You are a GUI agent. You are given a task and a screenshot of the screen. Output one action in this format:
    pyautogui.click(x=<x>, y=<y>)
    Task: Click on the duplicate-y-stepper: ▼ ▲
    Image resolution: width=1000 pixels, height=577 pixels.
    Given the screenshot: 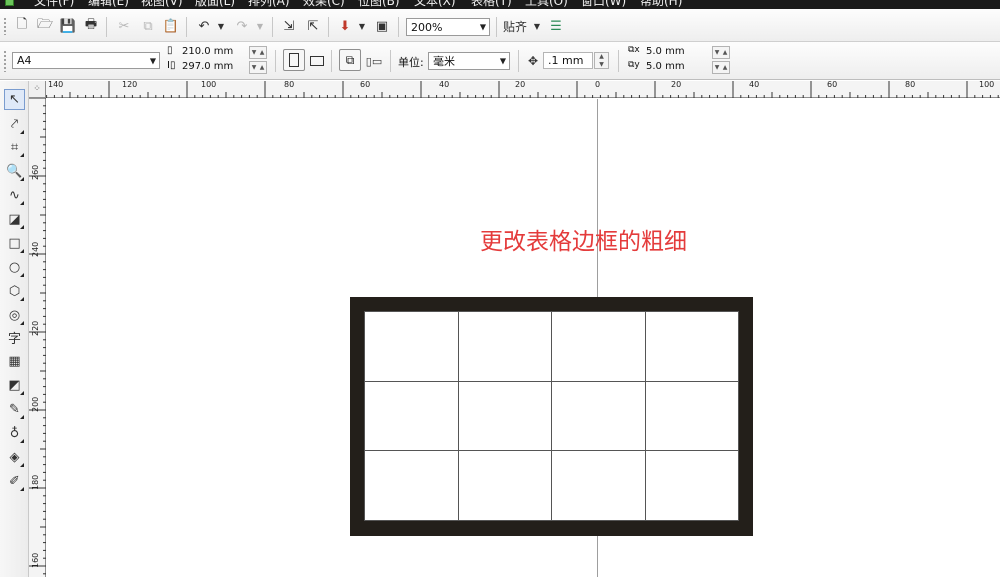 What is the action you would take?
    pyautogui.click(x=721, y=67)
    